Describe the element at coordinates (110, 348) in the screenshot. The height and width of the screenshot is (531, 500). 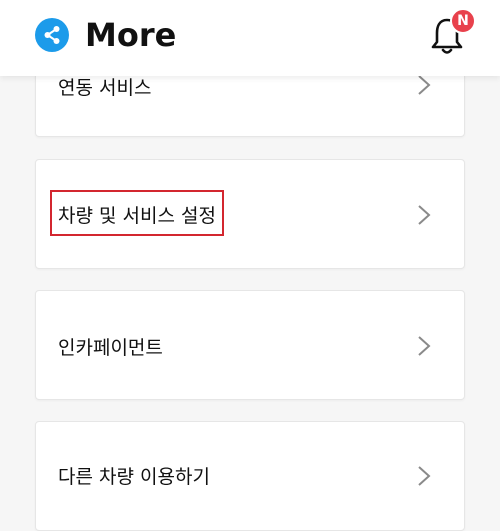
I see `menu-item-label: 인카페이먼트` at that location.